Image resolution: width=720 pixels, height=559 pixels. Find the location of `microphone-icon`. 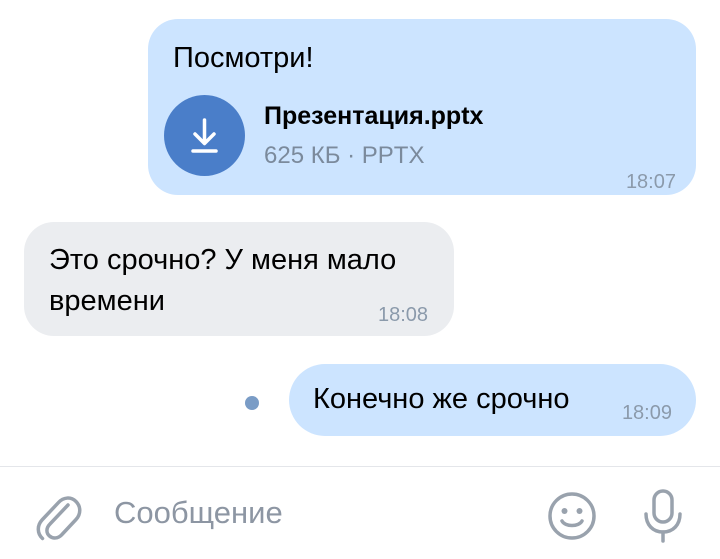

microphone-icon is located at coordinates (663, 516).